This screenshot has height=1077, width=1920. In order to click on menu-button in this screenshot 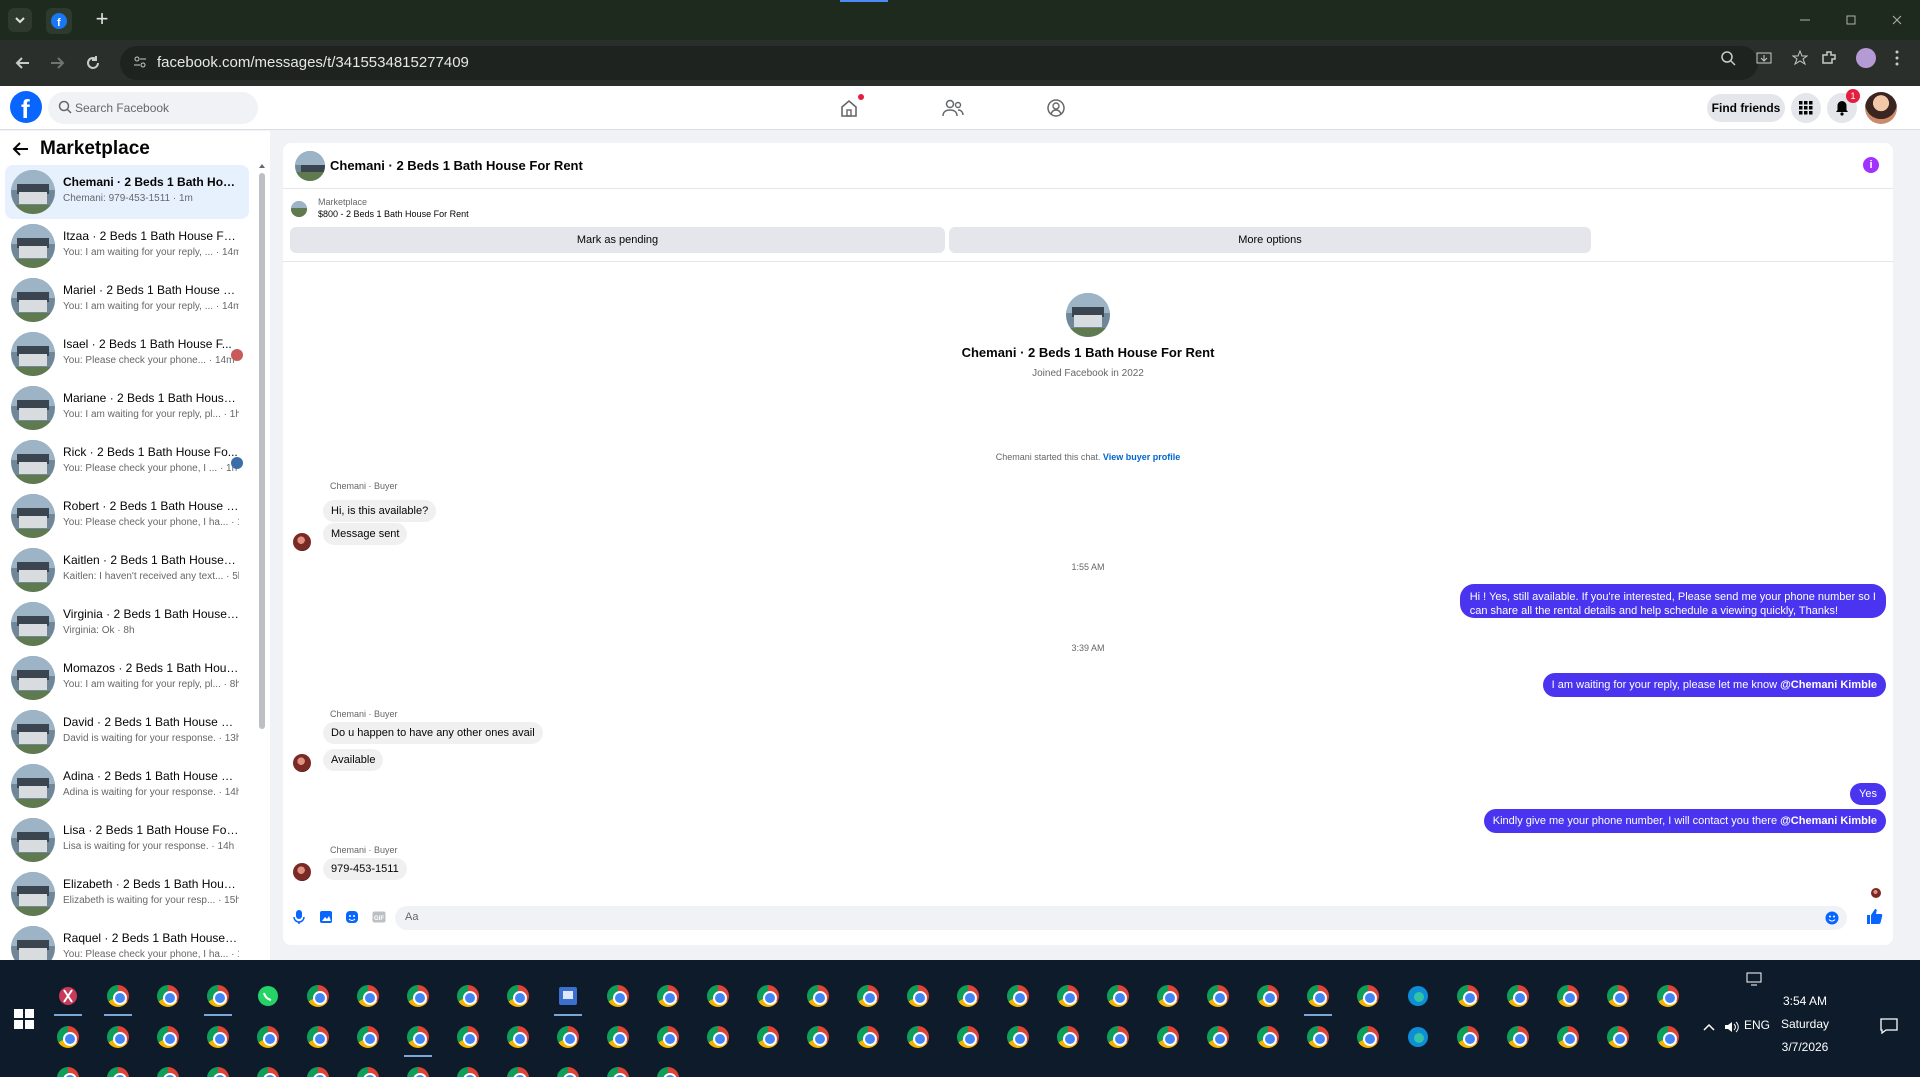, I will do `click(1806, 108)`.